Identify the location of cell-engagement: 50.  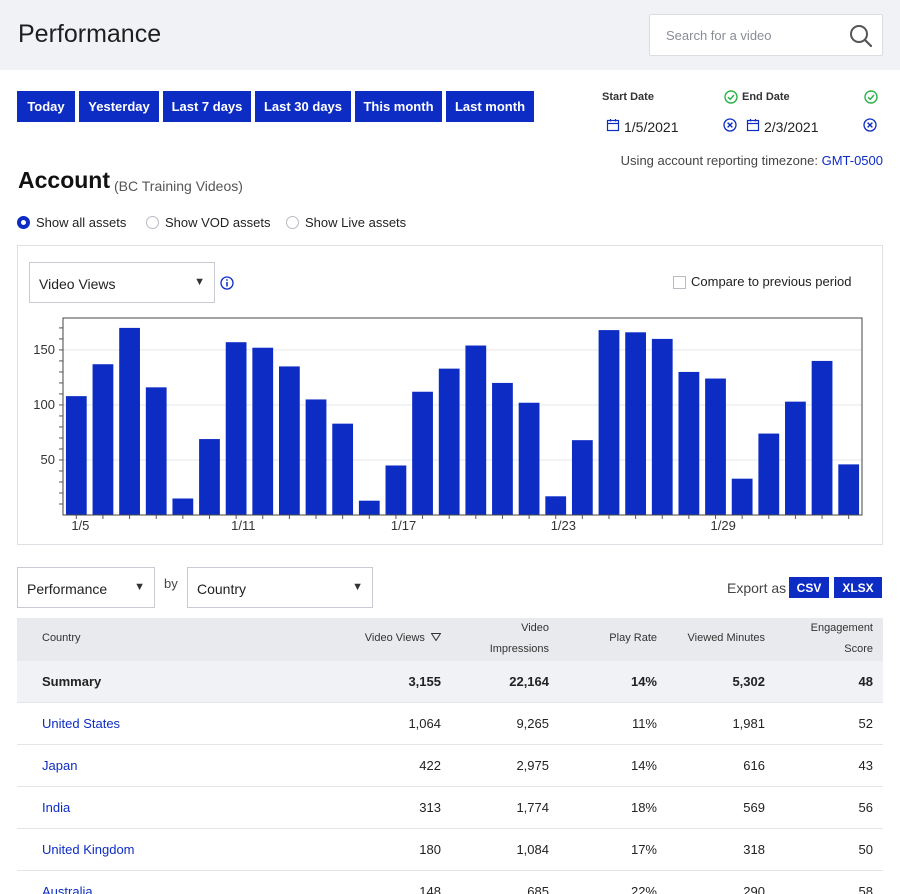
(865, 849).